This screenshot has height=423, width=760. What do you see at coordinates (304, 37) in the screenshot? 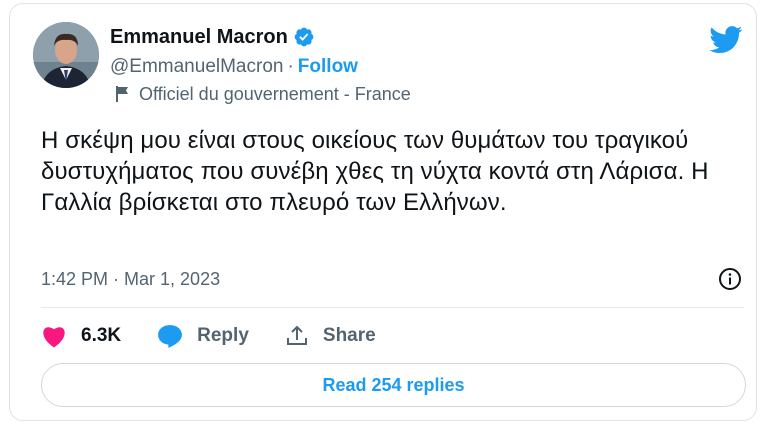
I see `verified-badge-icon` at bounding box center [304, 37].